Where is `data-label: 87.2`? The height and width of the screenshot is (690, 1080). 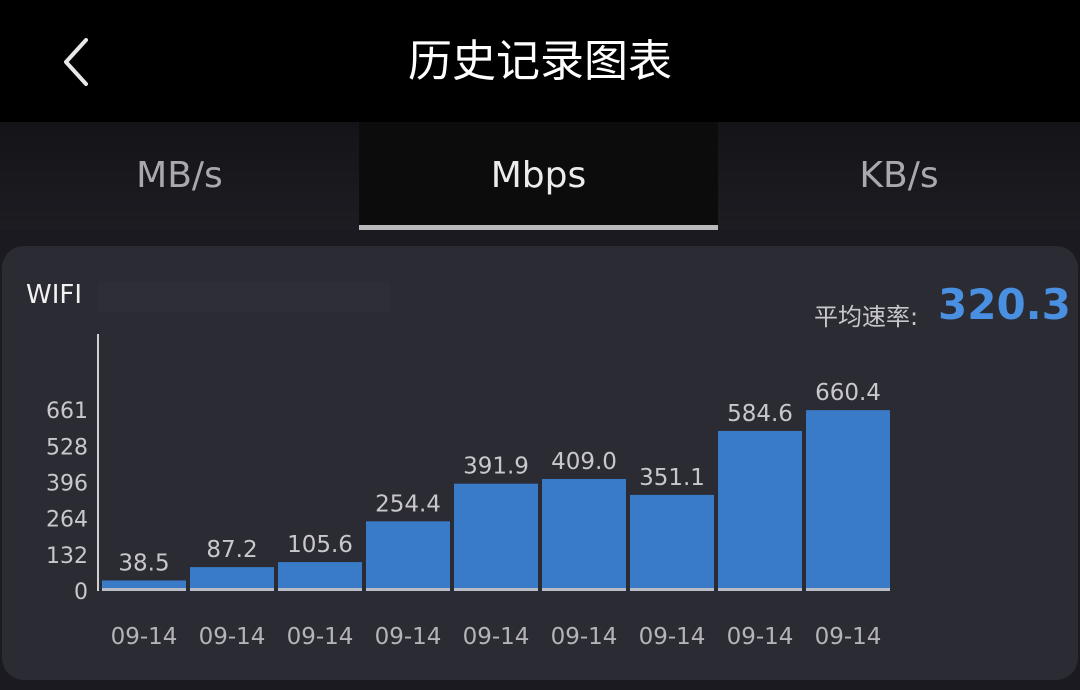 data-label: 87.2 is located at coordinates (231, 550).